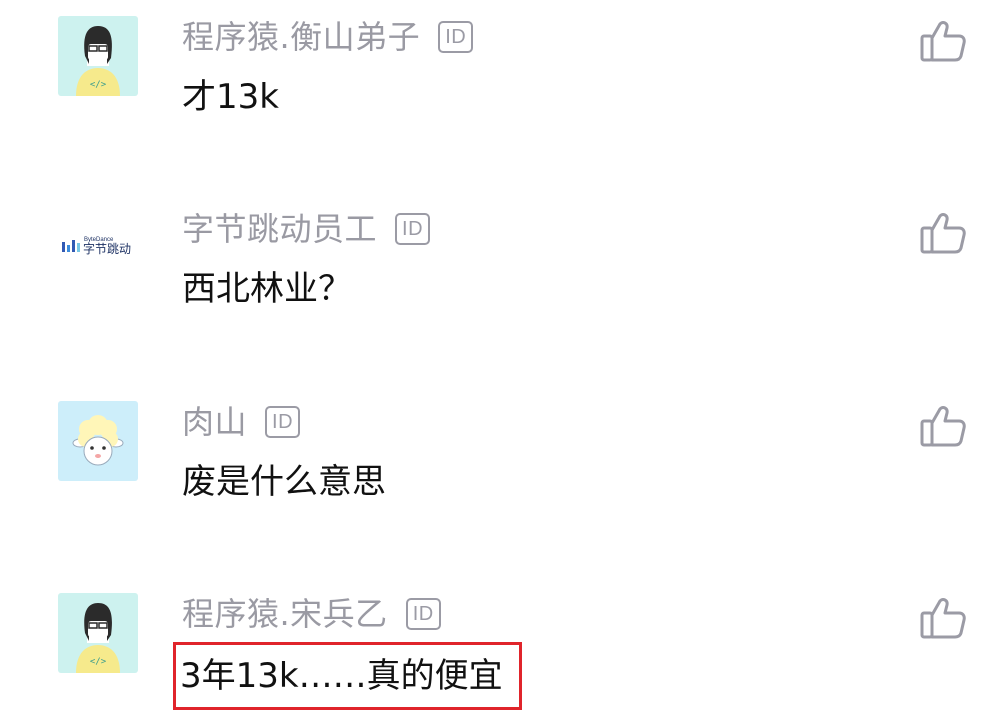 This screenshot has height=727, width=1000. Describe the element at coordinates (230, 97) in the screenshot. I see `comment-text: 才13k` at that location.